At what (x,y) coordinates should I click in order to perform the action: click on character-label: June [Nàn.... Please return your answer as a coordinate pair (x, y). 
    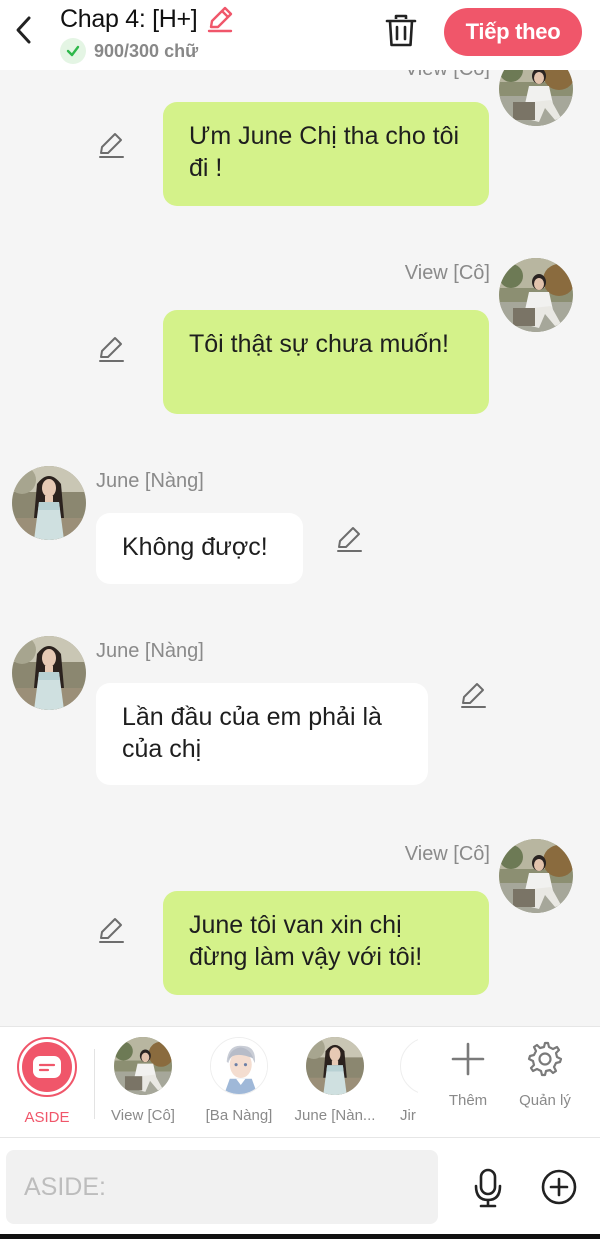
    Looking at the image, I should click on (335, 1115).